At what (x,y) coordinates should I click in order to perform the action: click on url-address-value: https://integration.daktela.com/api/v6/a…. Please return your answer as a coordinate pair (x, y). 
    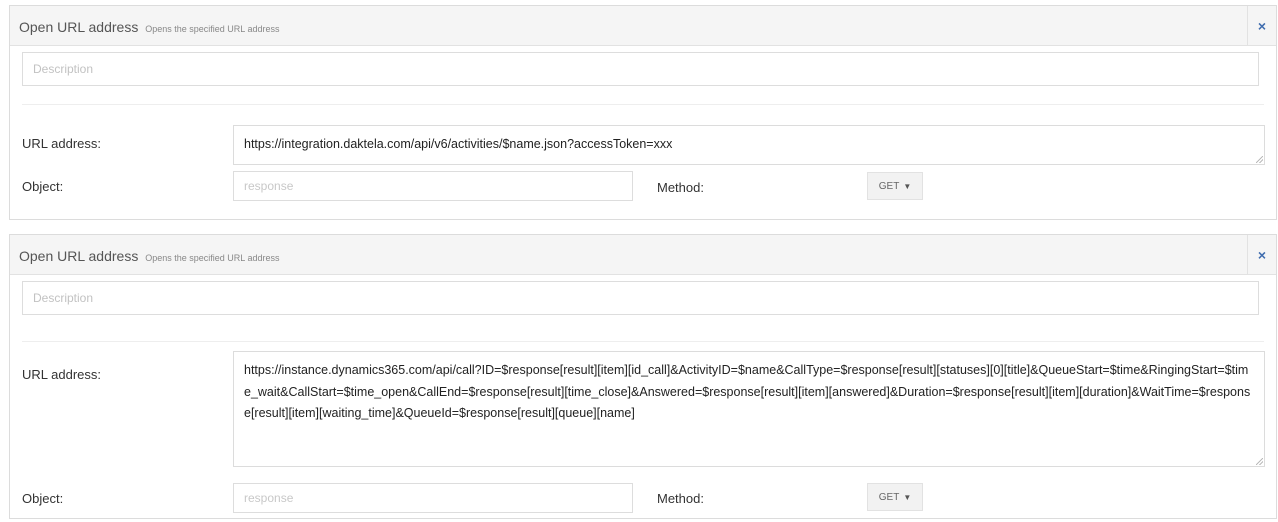
    Looking at the image, I should click on (458, 144).